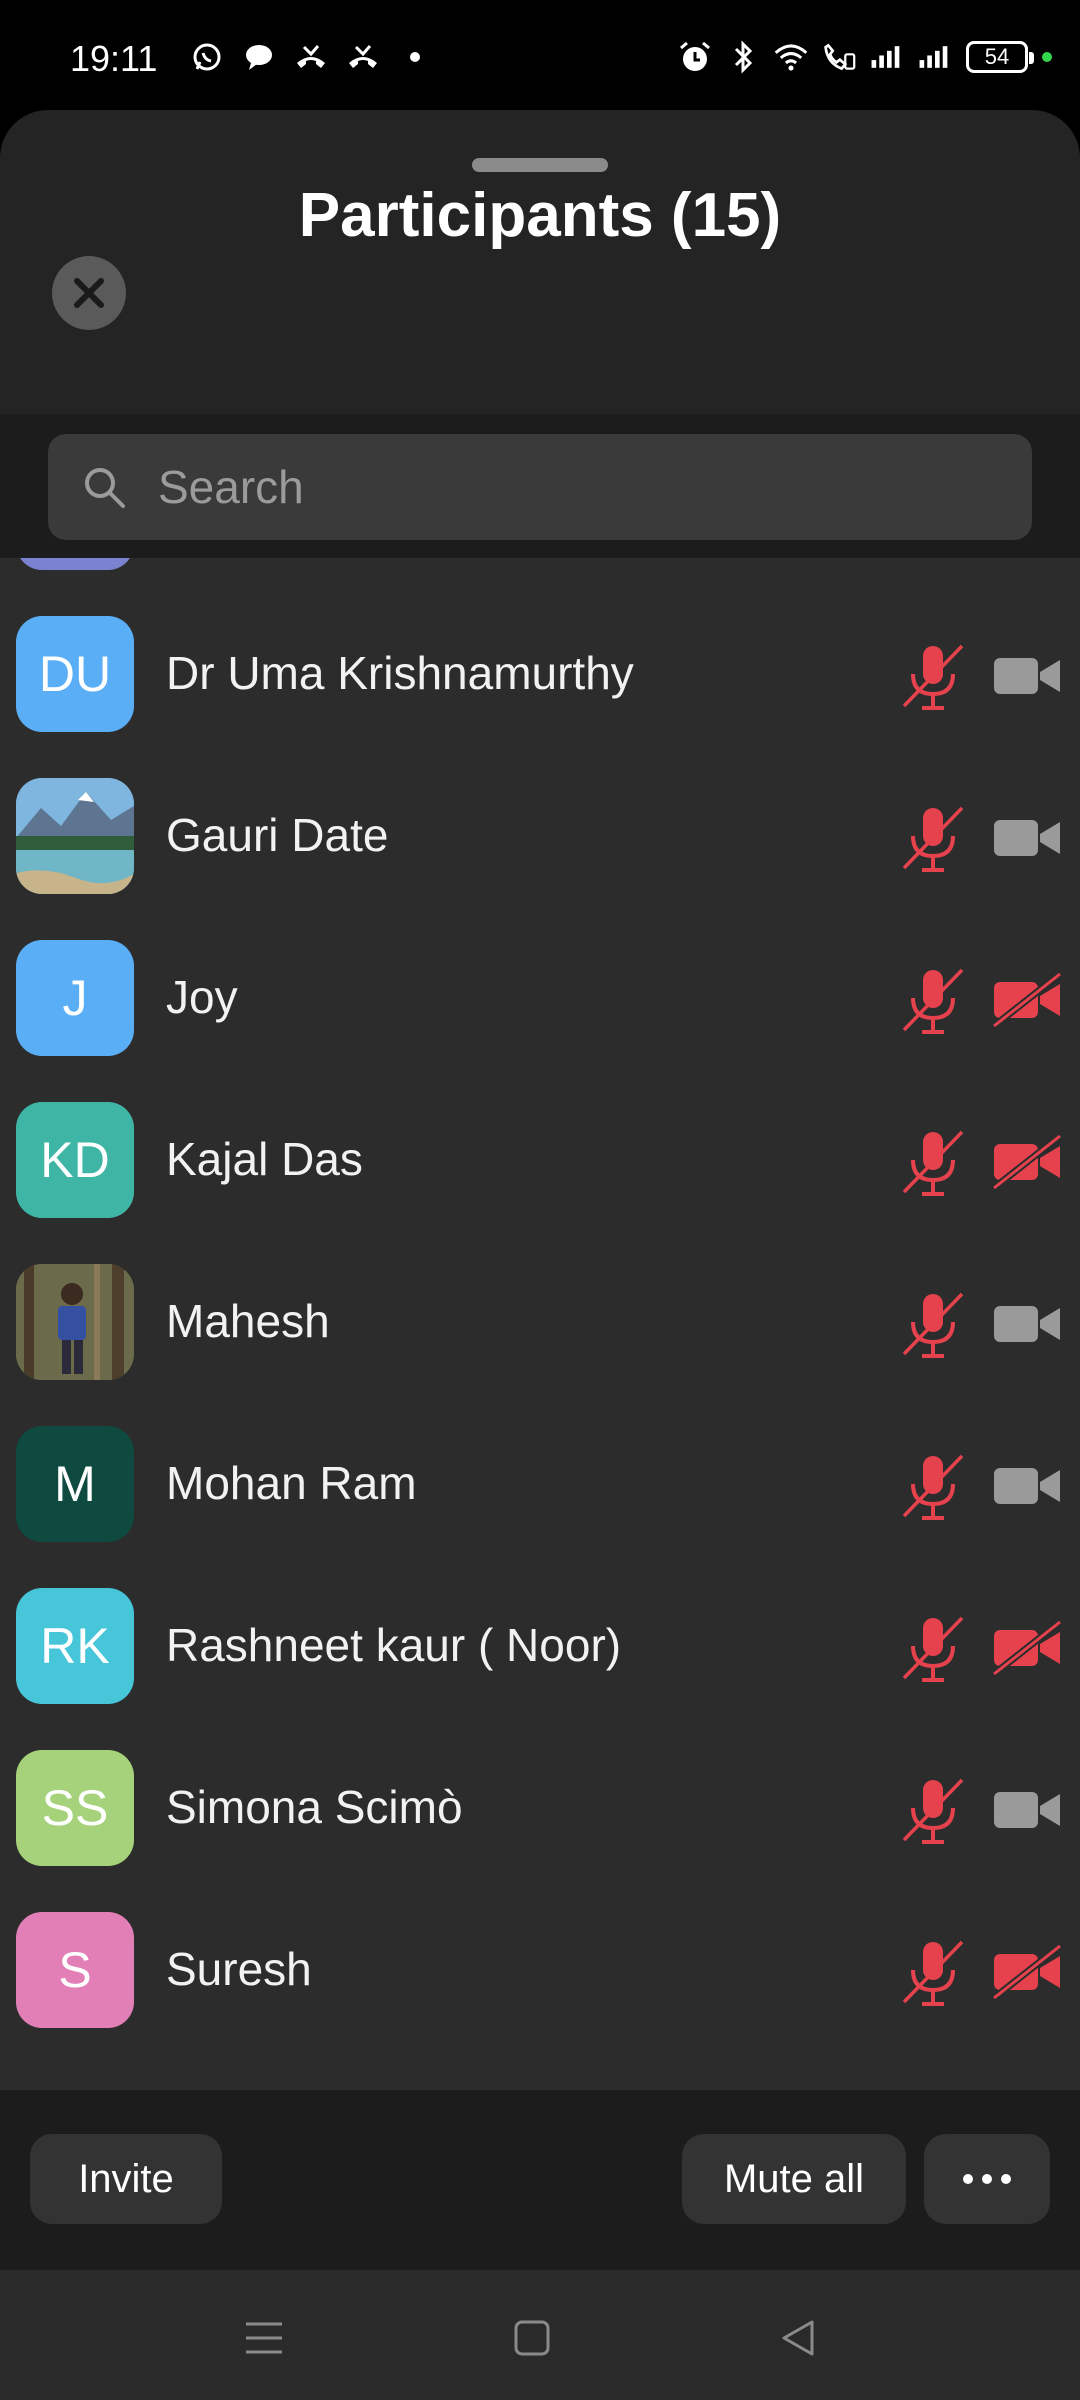 The width and height of the screenshot is (1080, 2400). Describe the element at coordinates (400, 673) in the screenshot. I see `participant-name: Dr Uma Krishnamurthy` at that location.